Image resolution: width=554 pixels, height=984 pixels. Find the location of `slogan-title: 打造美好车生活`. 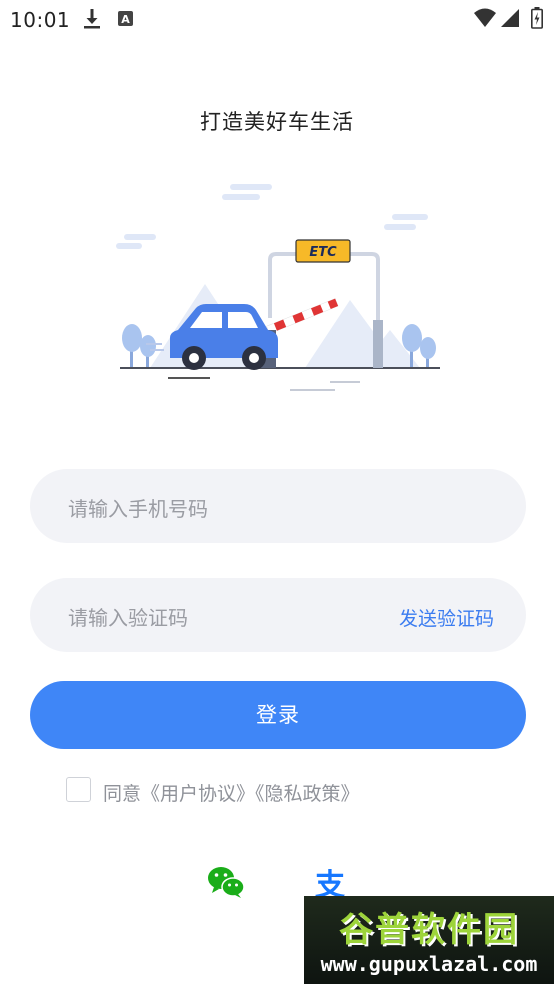

slogan-title: 打造美好车生活 is located at coordinates (277, 122).